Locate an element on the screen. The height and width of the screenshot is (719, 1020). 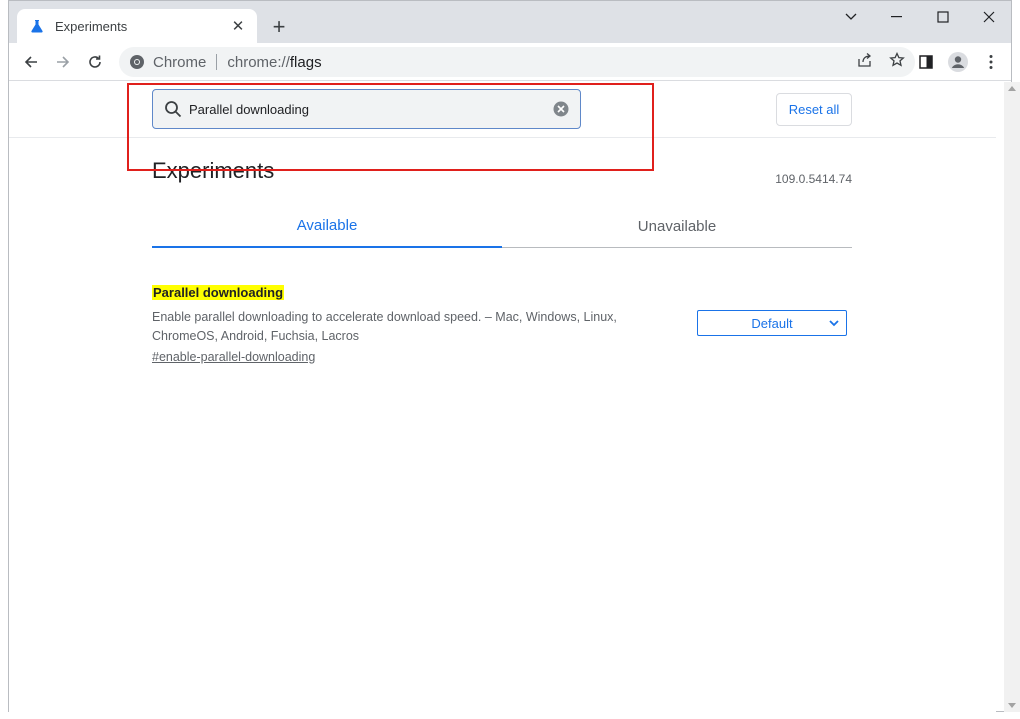
address-bar: Chrome chrome://flags is located at coordinates (517, 62).